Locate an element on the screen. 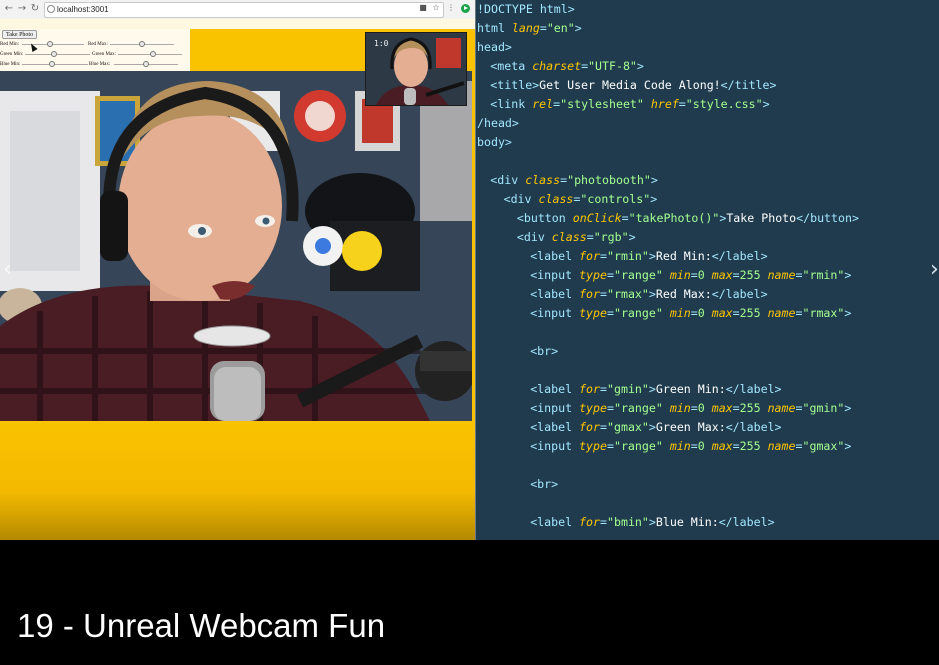 This screenshot has height=665, width=939. next-arrow-icon: › is located at coordinates (934, 270).